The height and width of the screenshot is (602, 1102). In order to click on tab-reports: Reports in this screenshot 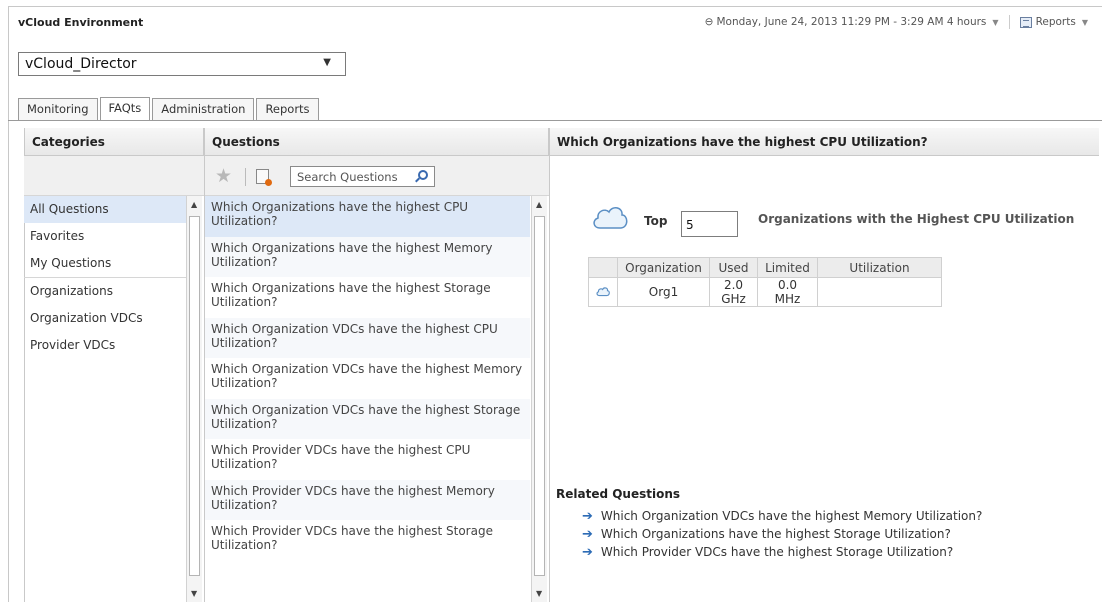, I will do `click(287, 109)`.